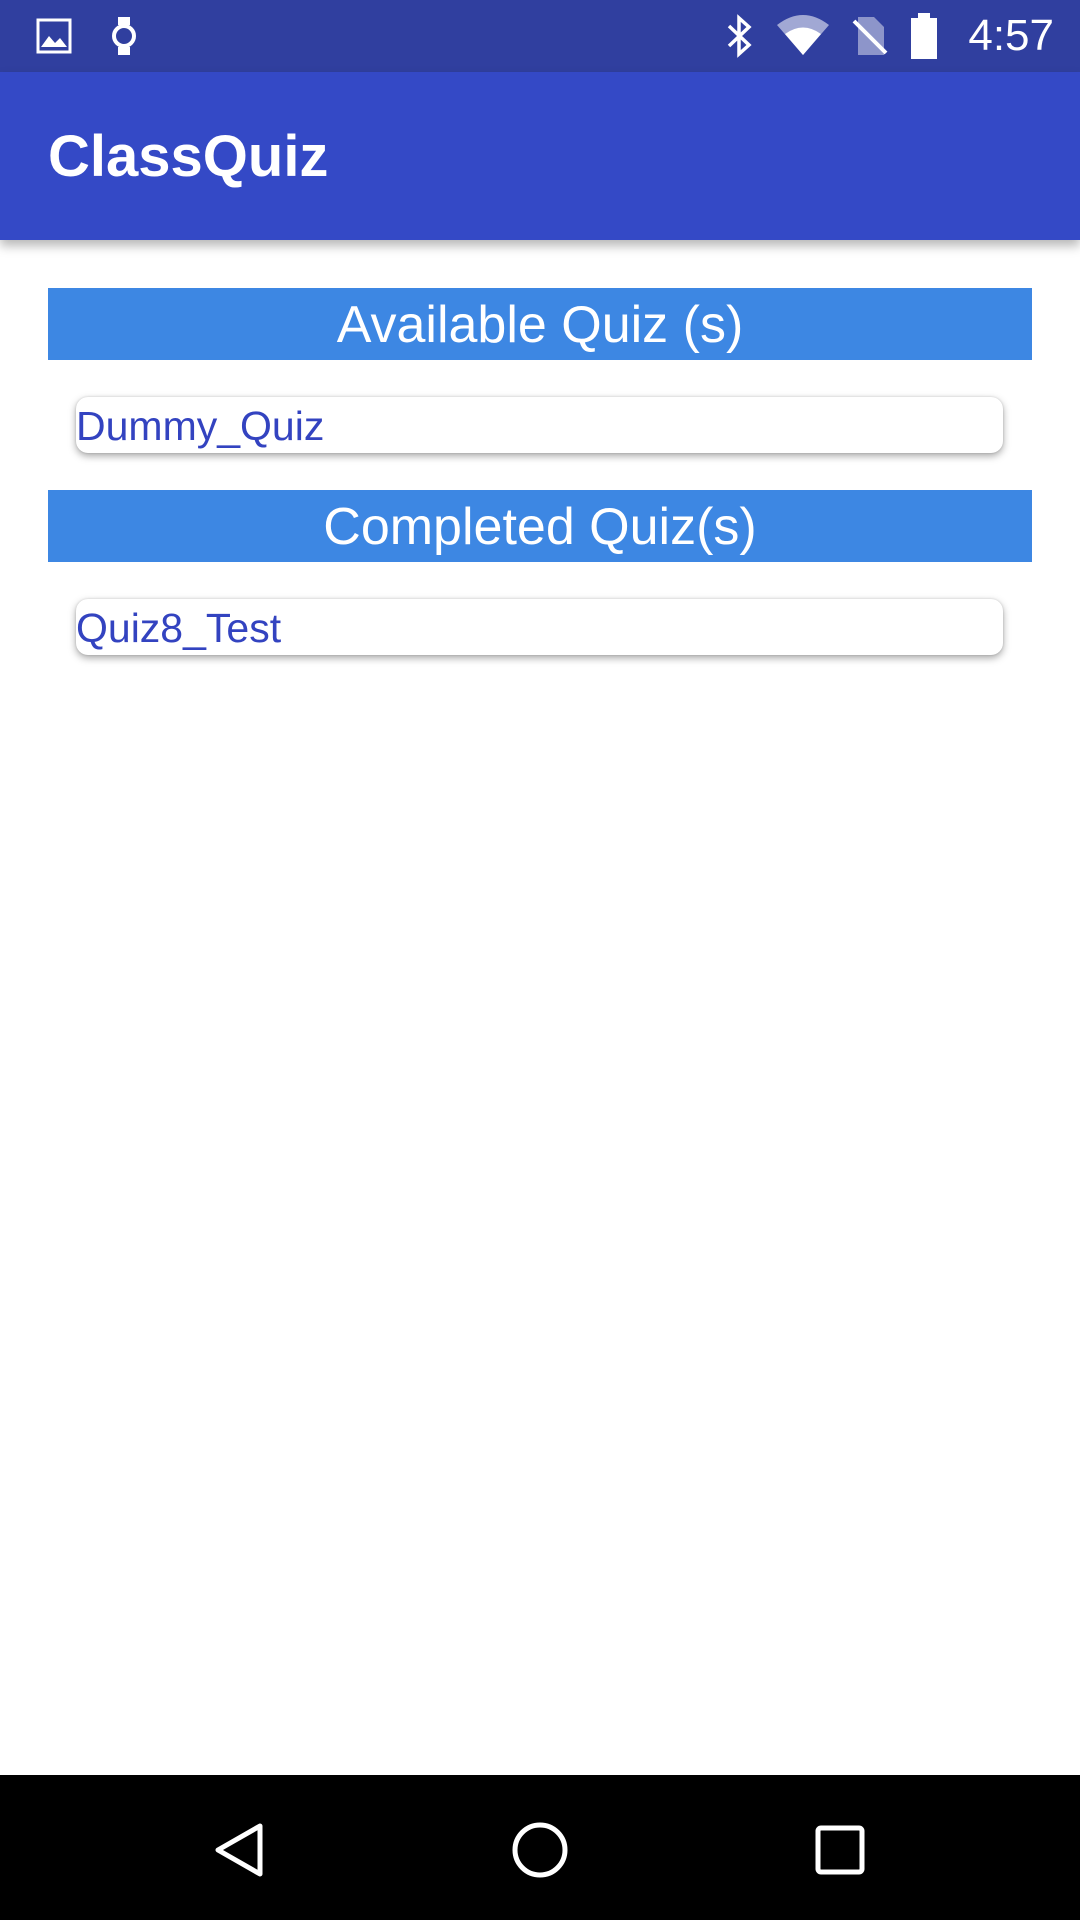 The image size is (1080, 1920). I want to click on quiz-item-label: Quiz8_Test, so click(179, 628).